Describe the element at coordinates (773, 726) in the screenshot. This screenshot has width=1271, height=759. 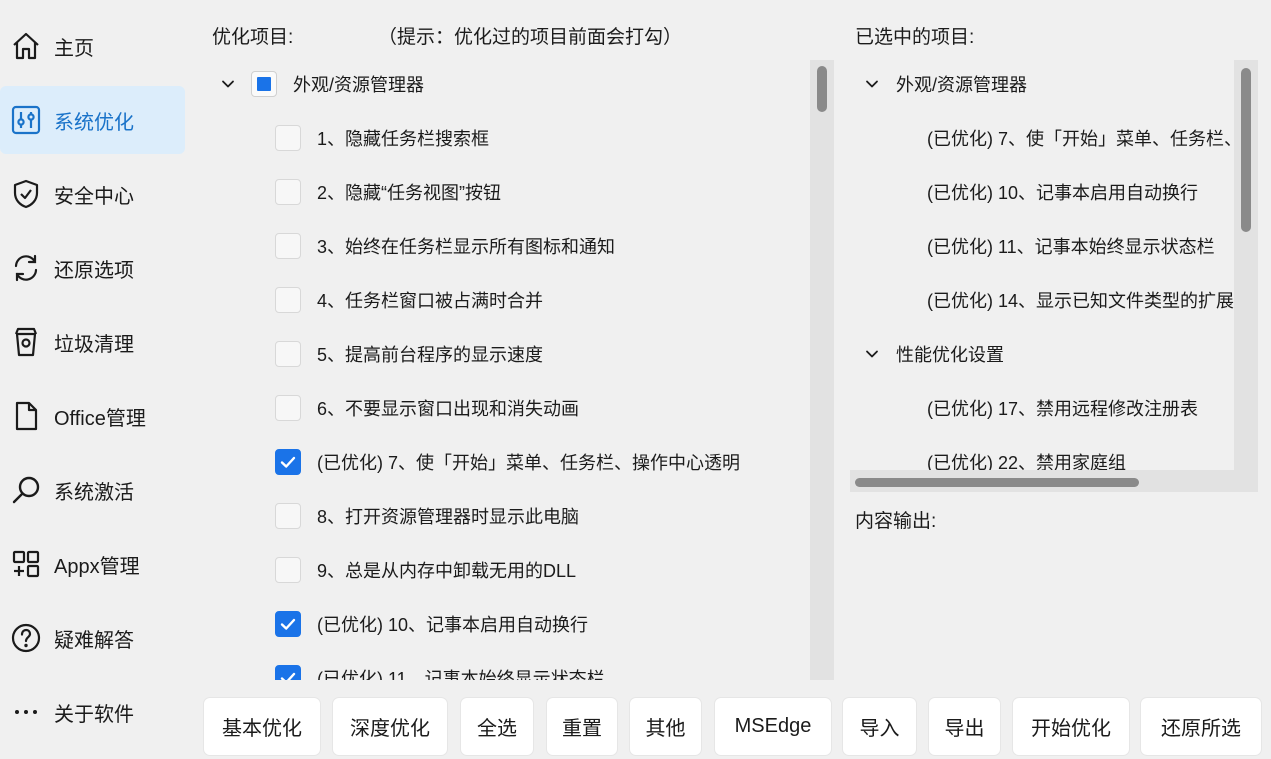
I see `toolbar-button-5: MSEdge` at that location.